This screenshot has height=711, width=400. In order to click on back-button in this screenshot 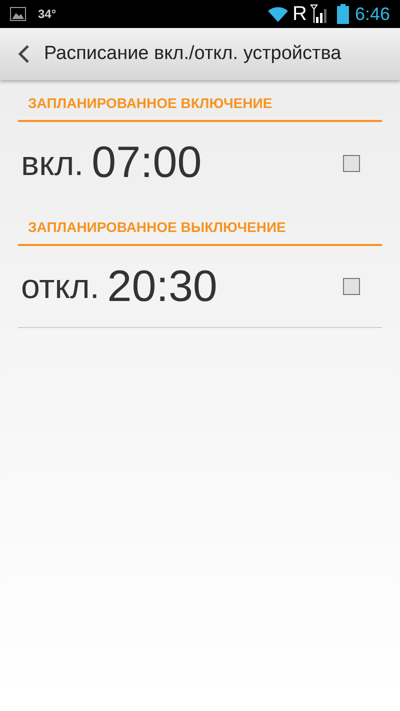, I will do `click(24, 54)`.